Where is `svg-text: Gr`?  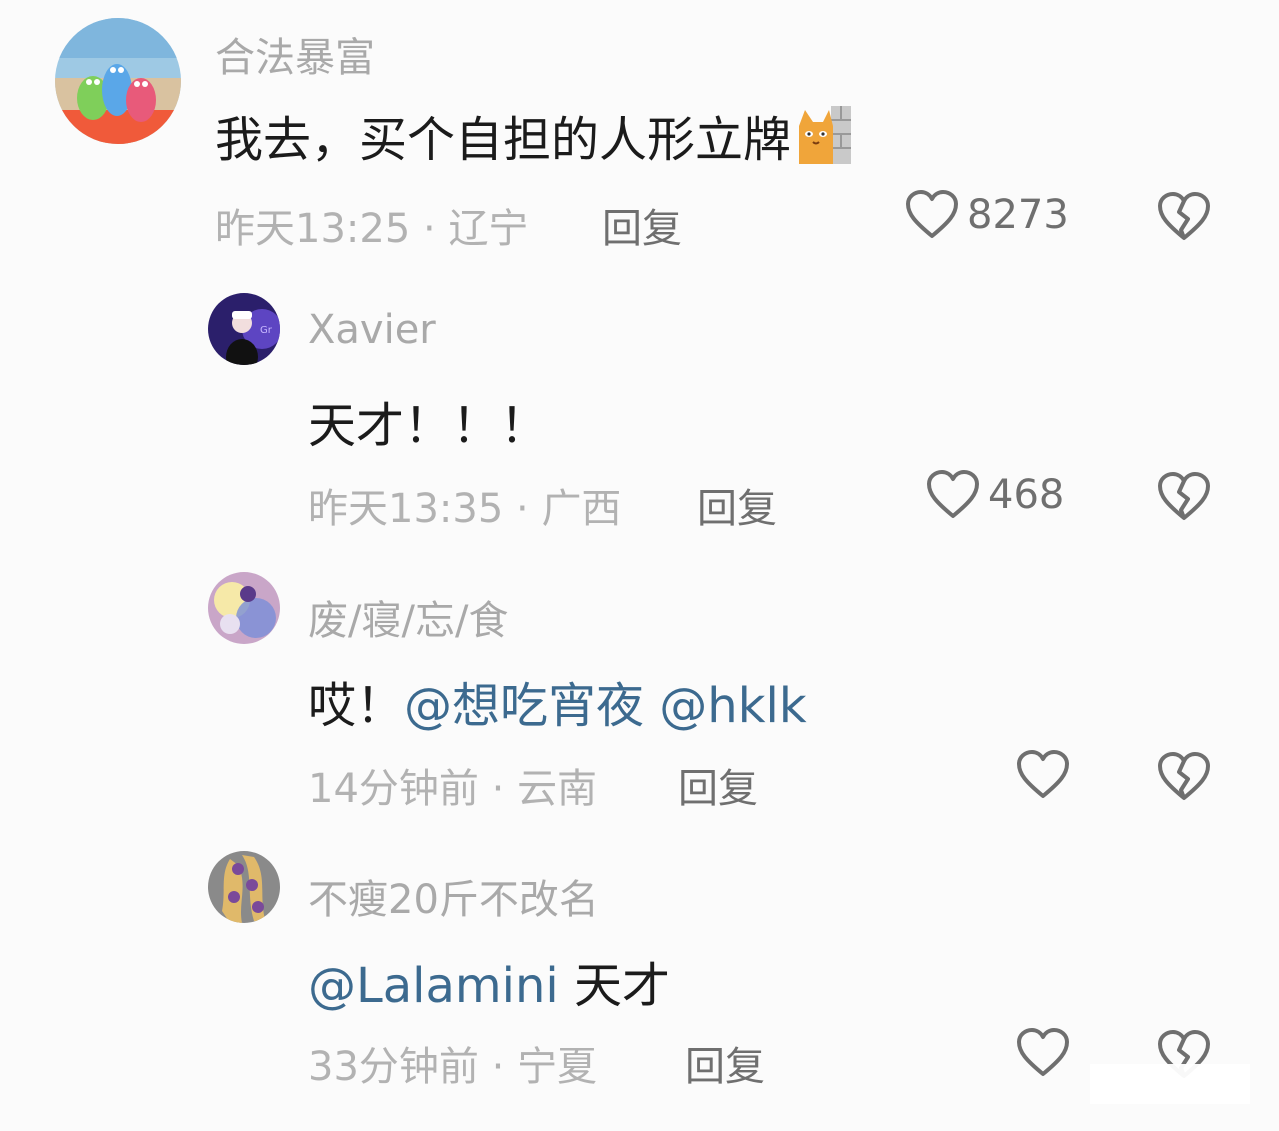
svg-text: Gr is located at coordinates (266, 330).